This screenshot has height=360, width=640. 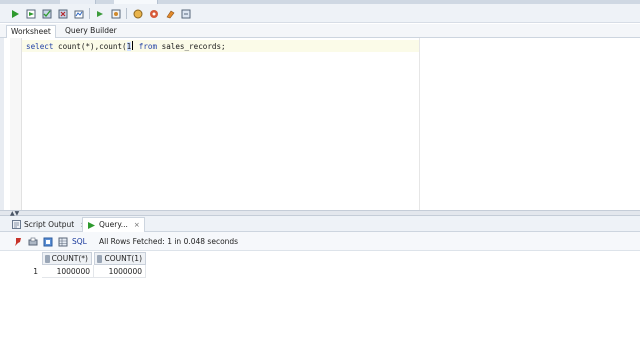 What do you see at coordinates (115, 13) in the screenshot?
I see `sql-tuning-icon` at bounding box center [115, 13].